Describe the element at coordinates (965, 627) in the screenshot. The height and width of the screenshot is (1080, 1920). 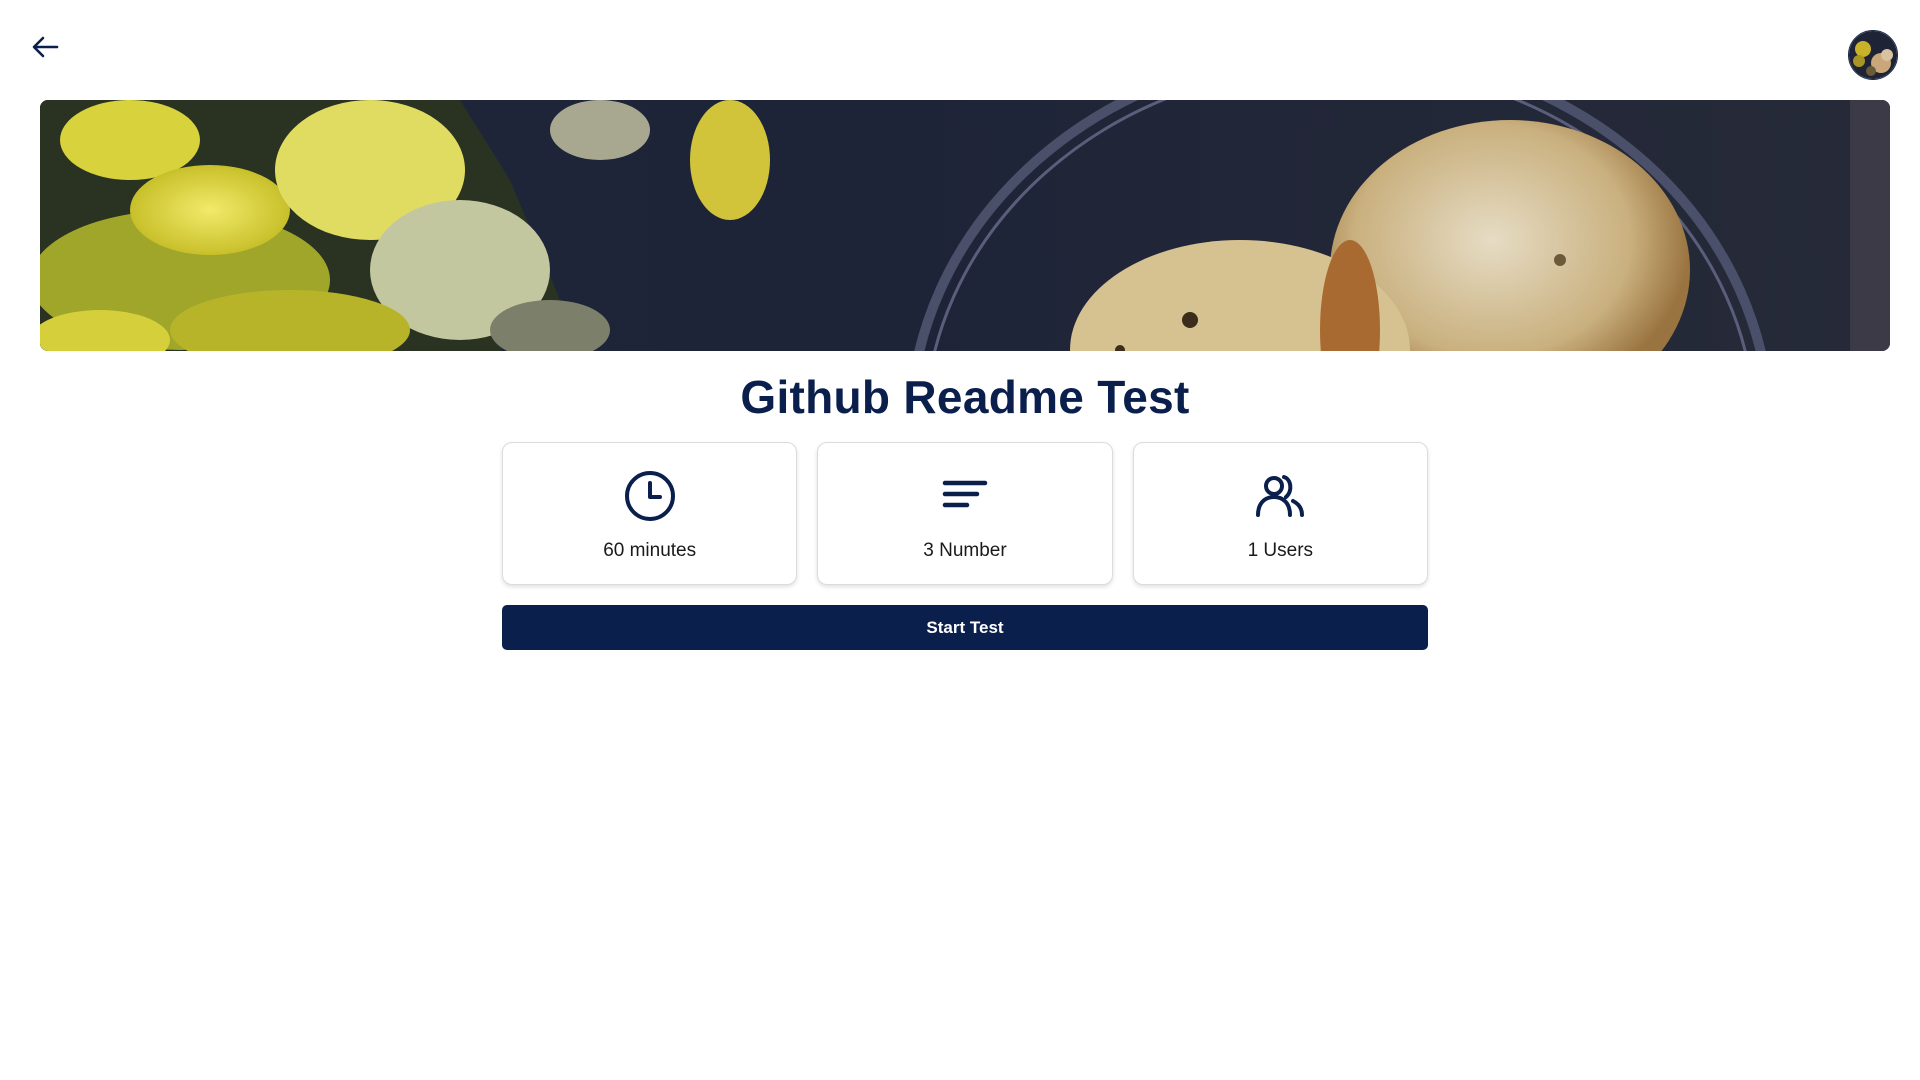
I see `start-test-button: Start Test` at that location.